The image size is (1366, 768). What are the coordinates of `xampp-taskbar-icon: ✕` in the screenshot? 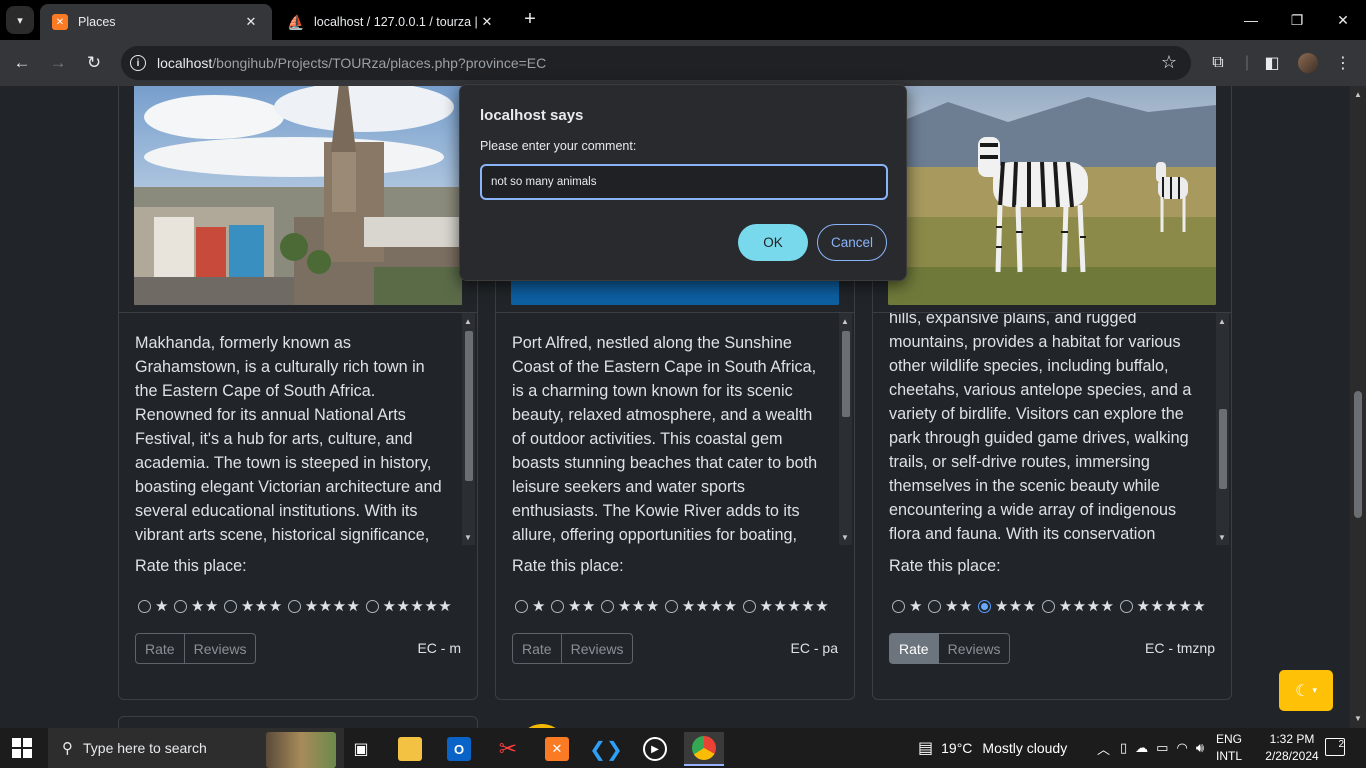 It's located at (557, 749).